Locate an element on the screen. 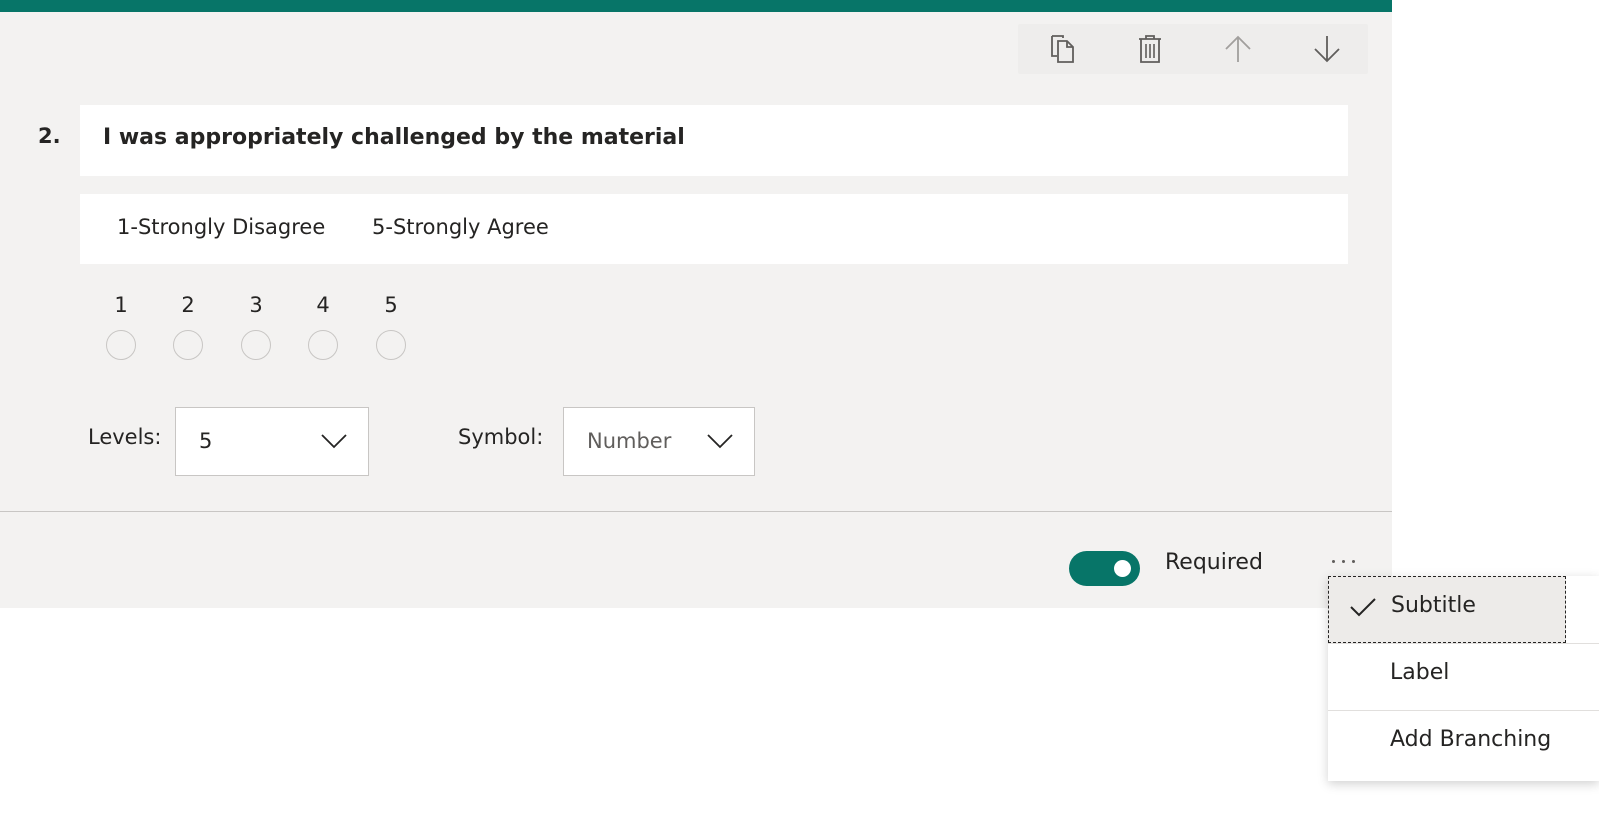 This screenshot has width=1599, height=815. accent-bar is located at coordinates (696, 6).